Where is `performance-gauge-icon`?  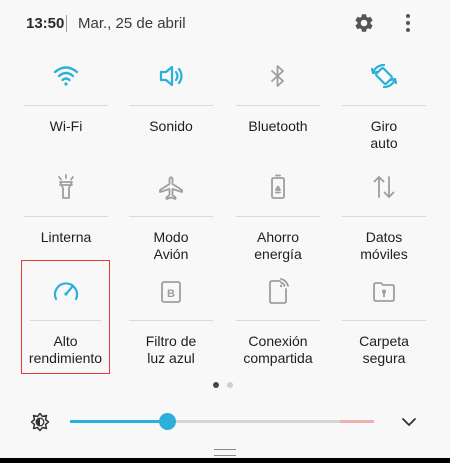 performance-gauge-icon is located at coordinates (66, 291).